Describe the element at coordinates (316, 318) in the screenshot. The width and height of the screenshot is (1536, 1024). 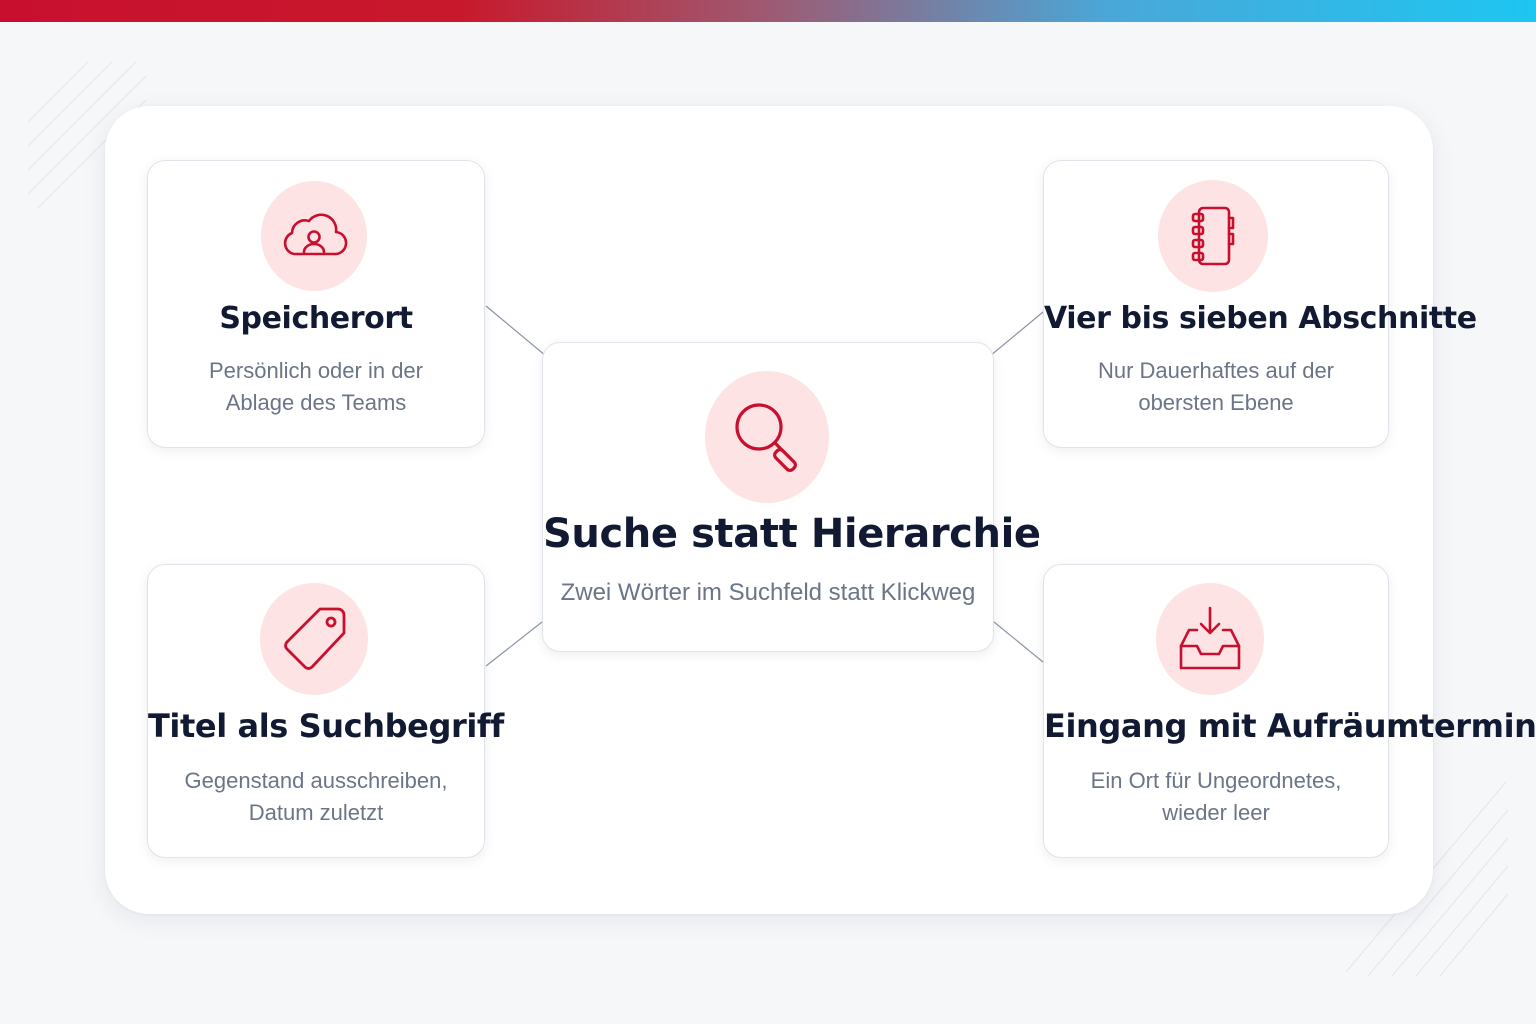
I see `card-title: Speicherort` at that location.